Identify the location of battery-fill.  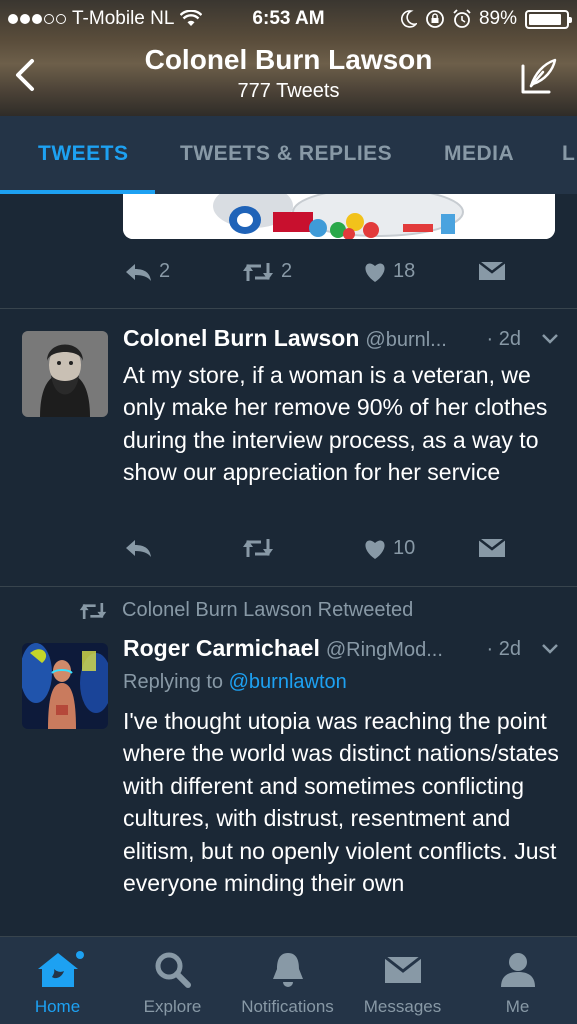
(545, 19).